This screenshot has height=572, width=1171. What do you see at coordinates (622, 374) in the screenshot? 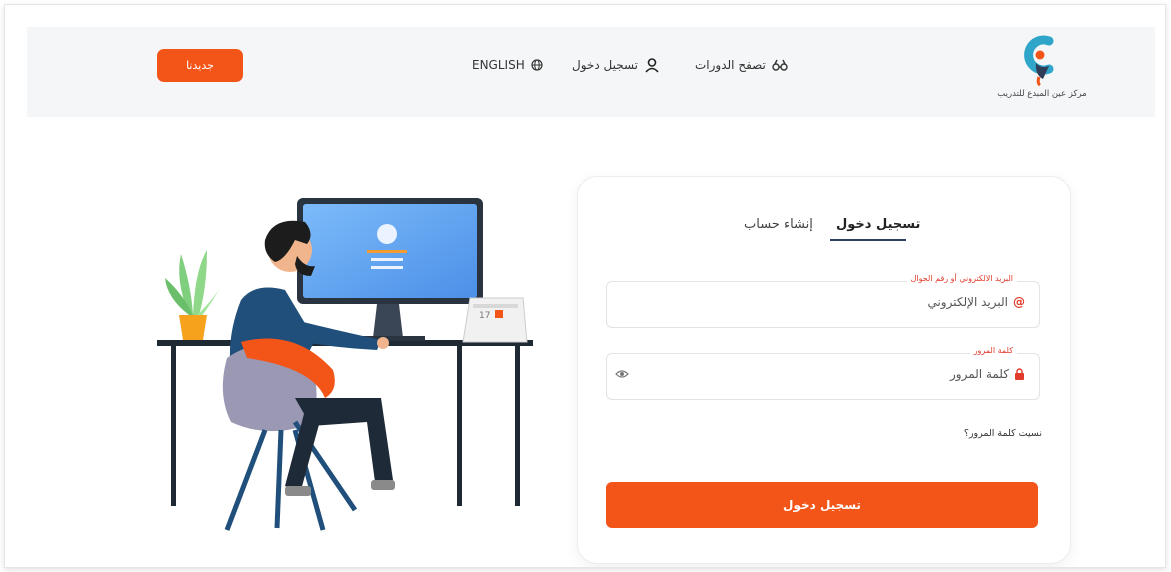
I see `eye-icon` at bounding box center [622, 374].